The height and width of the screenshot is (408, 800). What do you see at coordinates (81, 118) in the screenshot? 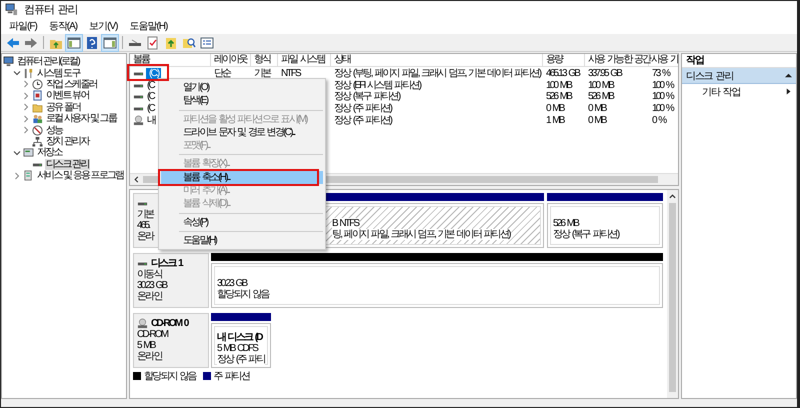
I see `tree-item: 로컬 사용자 및 그룹` at bounding box center [81, 118].